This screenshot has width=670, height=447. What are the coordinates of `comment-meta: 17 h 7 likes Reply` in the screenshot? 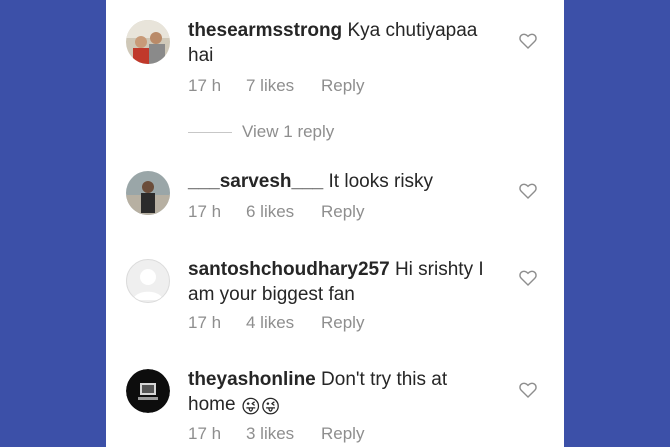 It's located at (276, 86).